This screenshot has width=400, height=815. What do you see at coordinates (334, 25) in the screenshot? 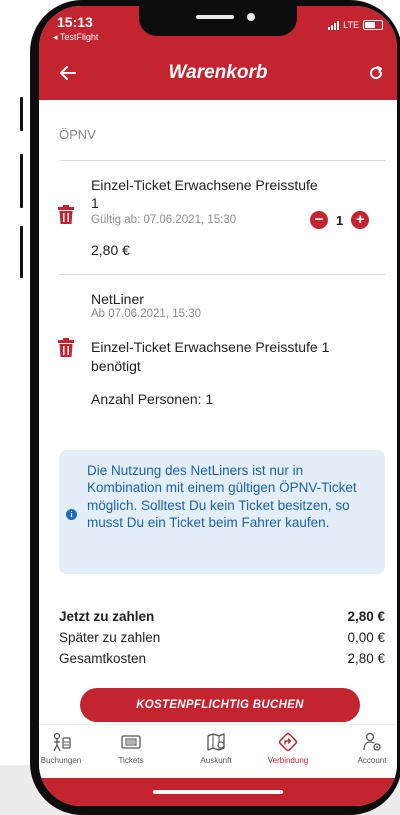
I see `signal-icon` at bounding box center [334, 25].